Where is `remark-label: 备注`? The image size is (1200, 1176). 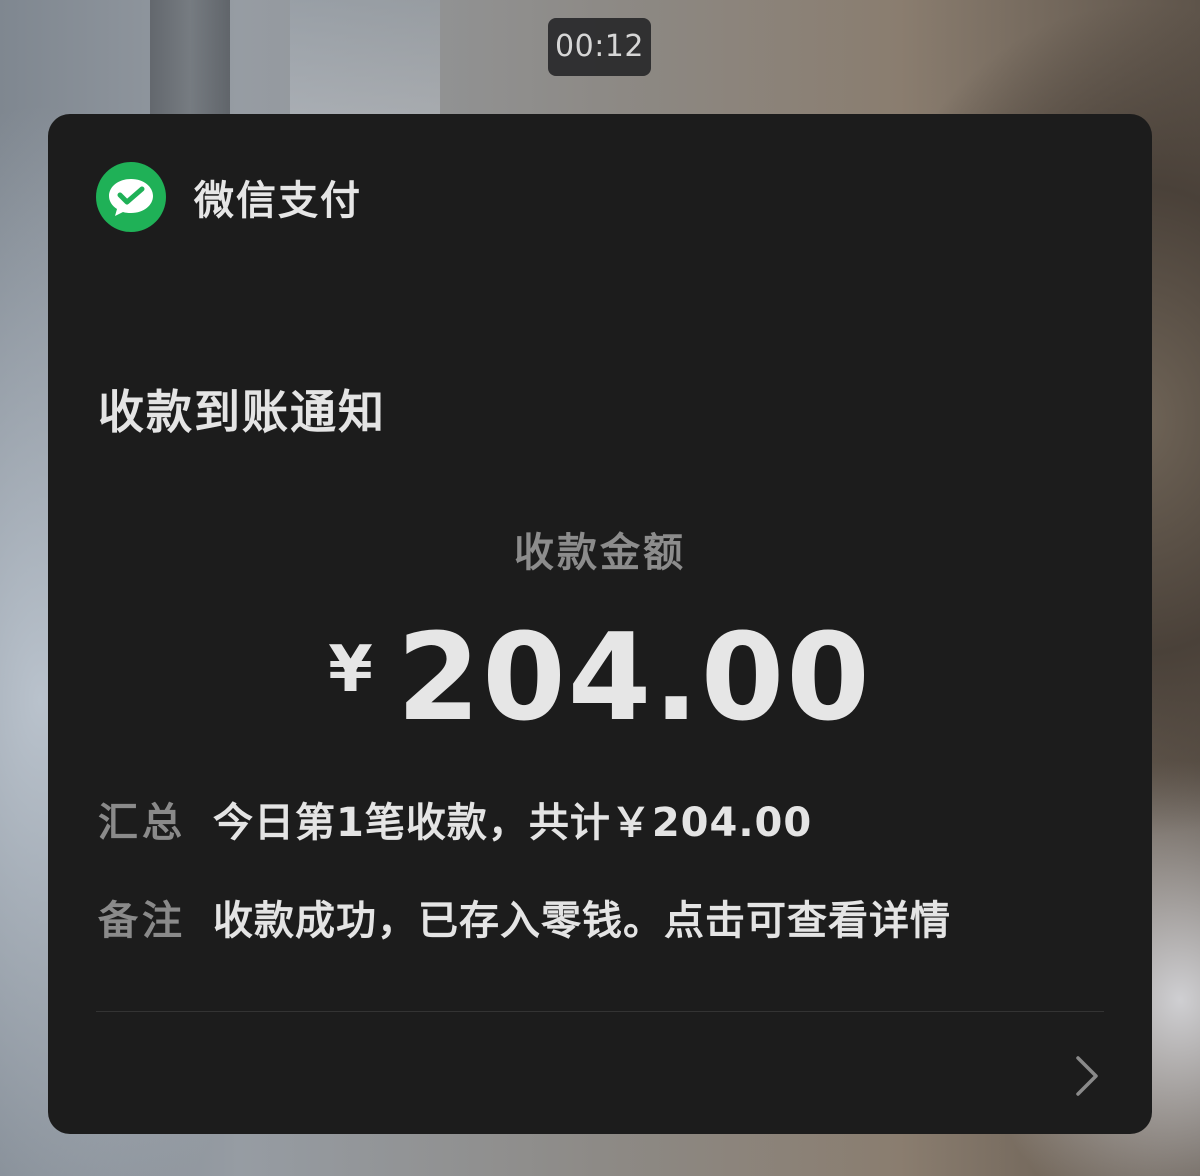 remark-label: 备注 is located at coordinates (142, 921).